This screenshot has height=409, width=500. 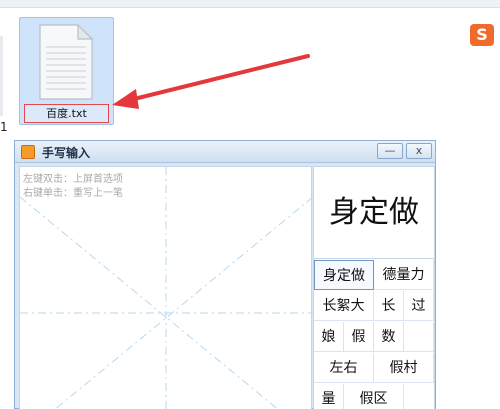 I want to click on pen-icon, so click(x=28, y=152).